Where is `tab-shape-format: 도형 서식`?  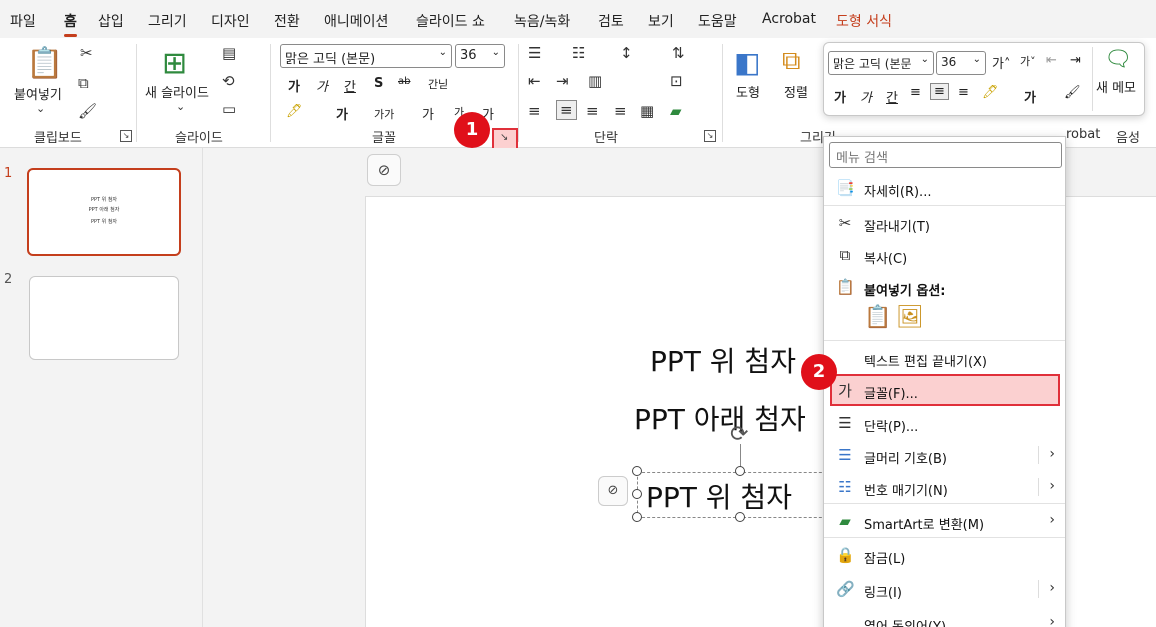
tab-shape-format: 도형 서식 is located at coordinates (864, 21).